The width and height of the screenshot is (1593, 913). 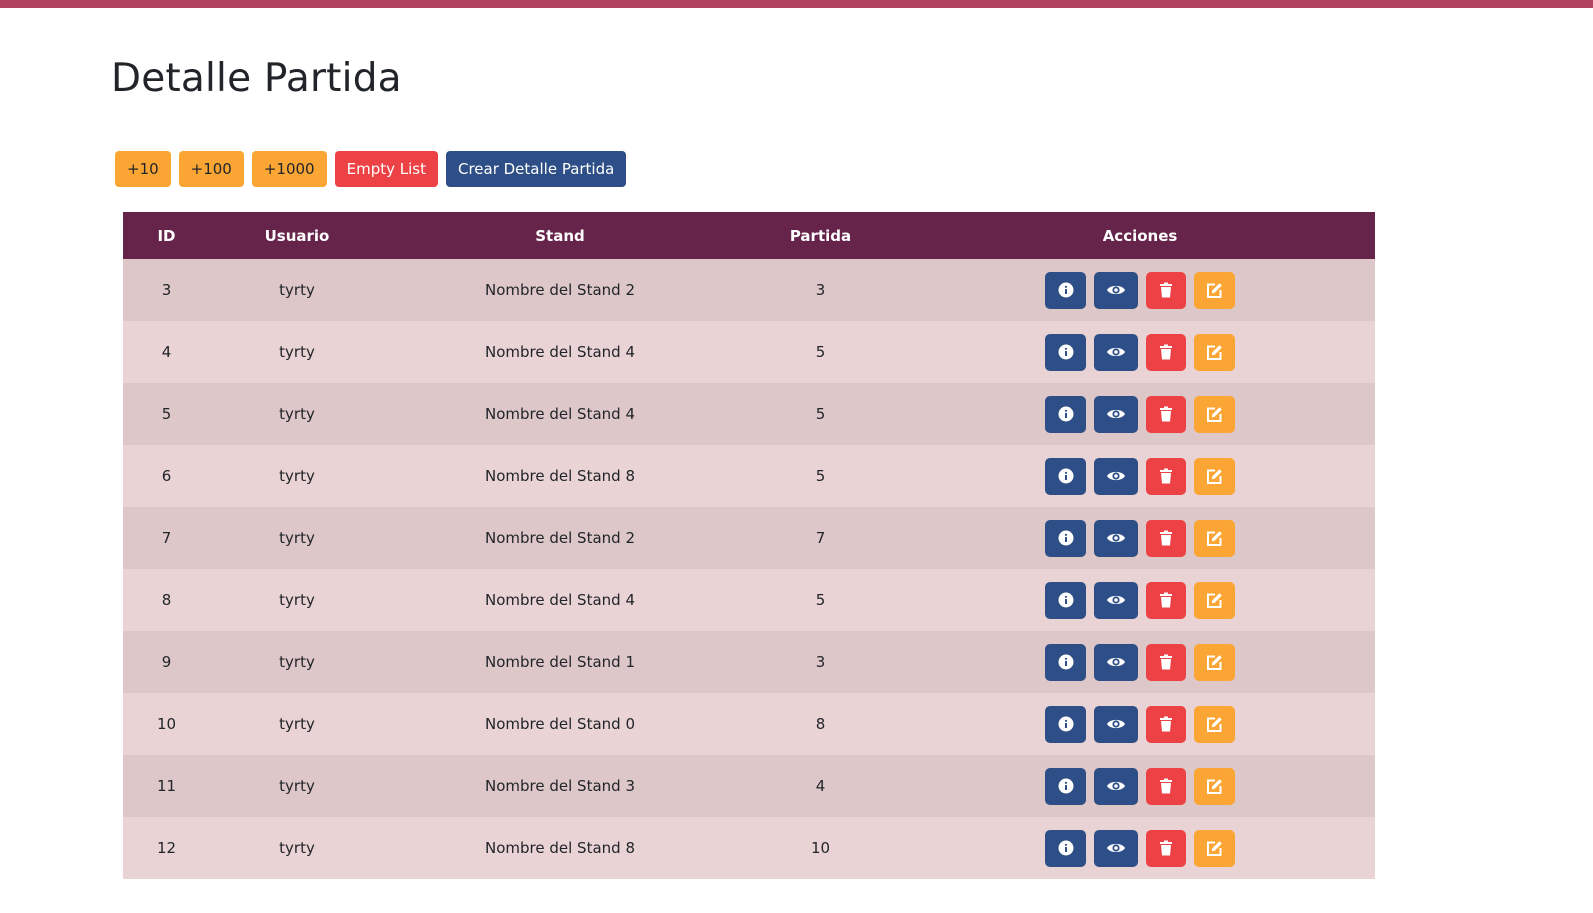 What do you see at coordinates (560, 600) in the screenshot?
I see `cell-stand: Nombre del Stand 4` at bounding box center [560, 600].